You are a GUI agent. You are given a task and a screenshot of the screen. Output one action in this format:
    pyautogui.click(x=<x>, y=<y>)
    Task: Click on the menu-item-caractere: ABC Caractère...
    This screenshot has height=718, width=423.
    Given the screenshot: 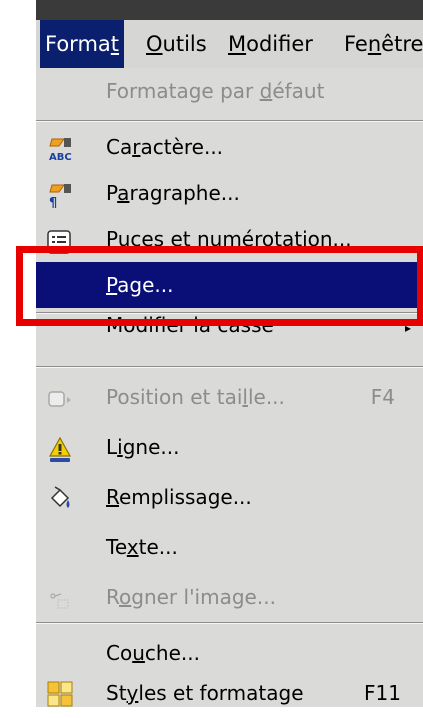 What is the action you would take?
    pyautogui.click(x=229, y=147)
    